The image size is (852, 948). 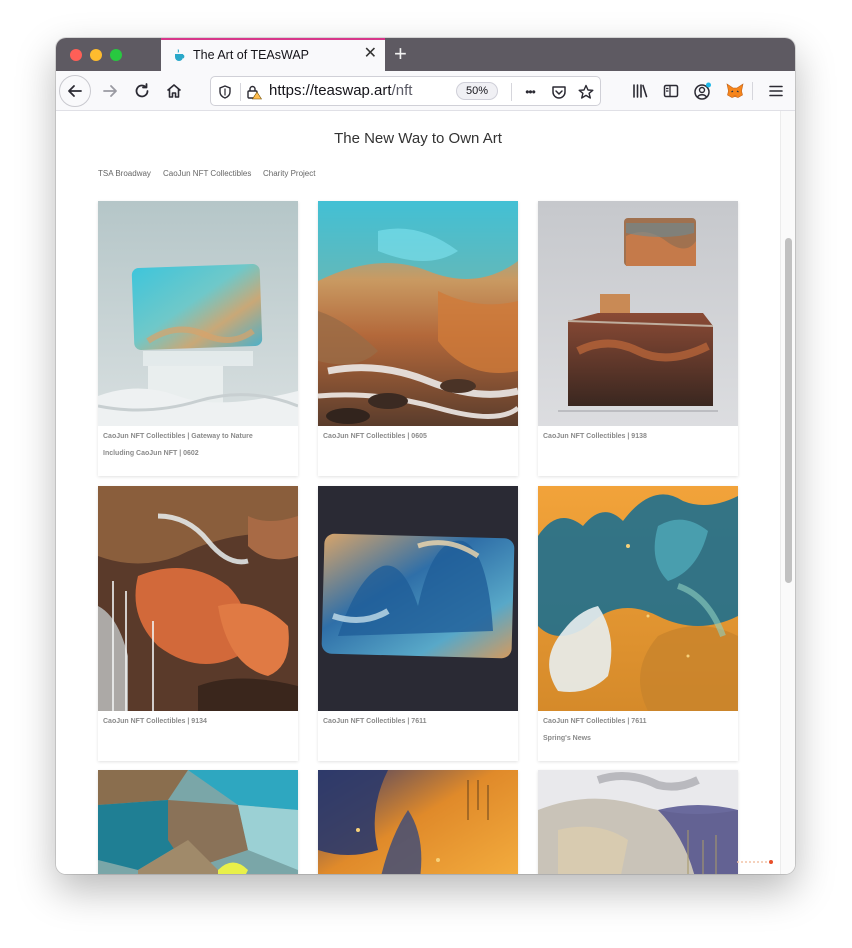 I want to click on metamask-extension-button, so click(x=735, y=91).